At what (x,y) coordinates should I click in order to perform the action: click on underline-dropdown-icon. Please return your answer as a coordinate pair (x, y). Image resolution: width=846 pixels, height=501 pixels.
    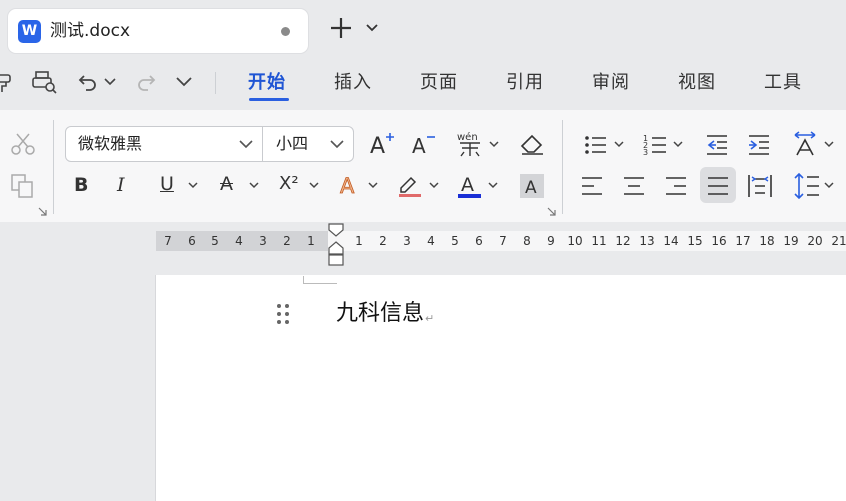
    Looking at the image, I should click on (193, 185).